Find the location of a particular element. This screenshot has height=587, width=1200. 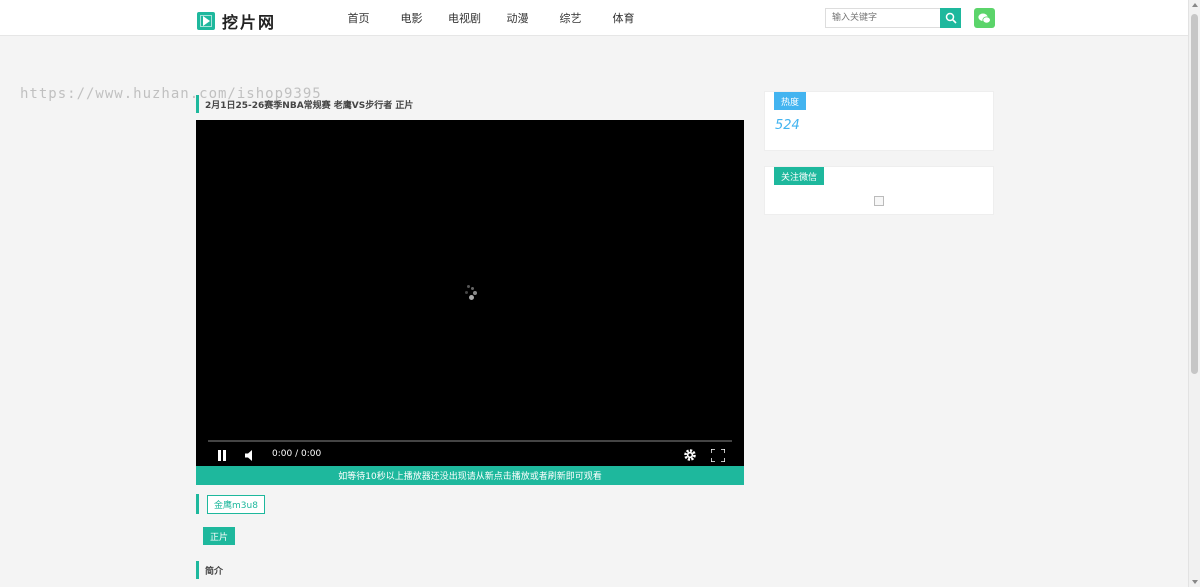

volume-button is located at coordinates (250, 455).